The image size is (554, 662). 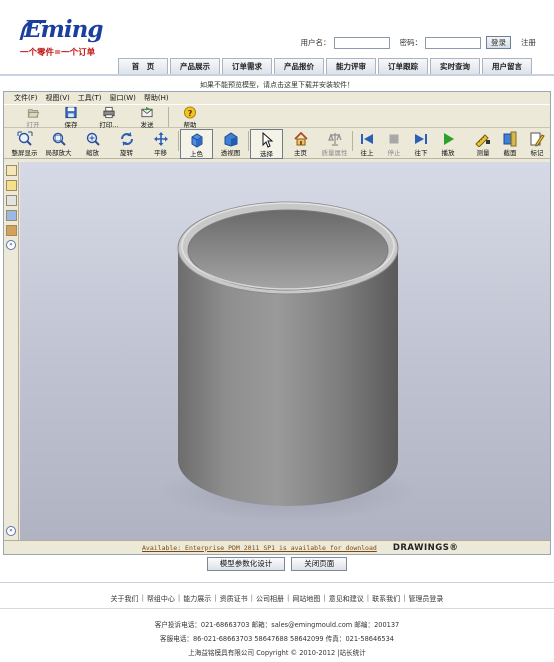 I want to click on footer-link-feedback: 意见和建议, so click(x=346, y=599).